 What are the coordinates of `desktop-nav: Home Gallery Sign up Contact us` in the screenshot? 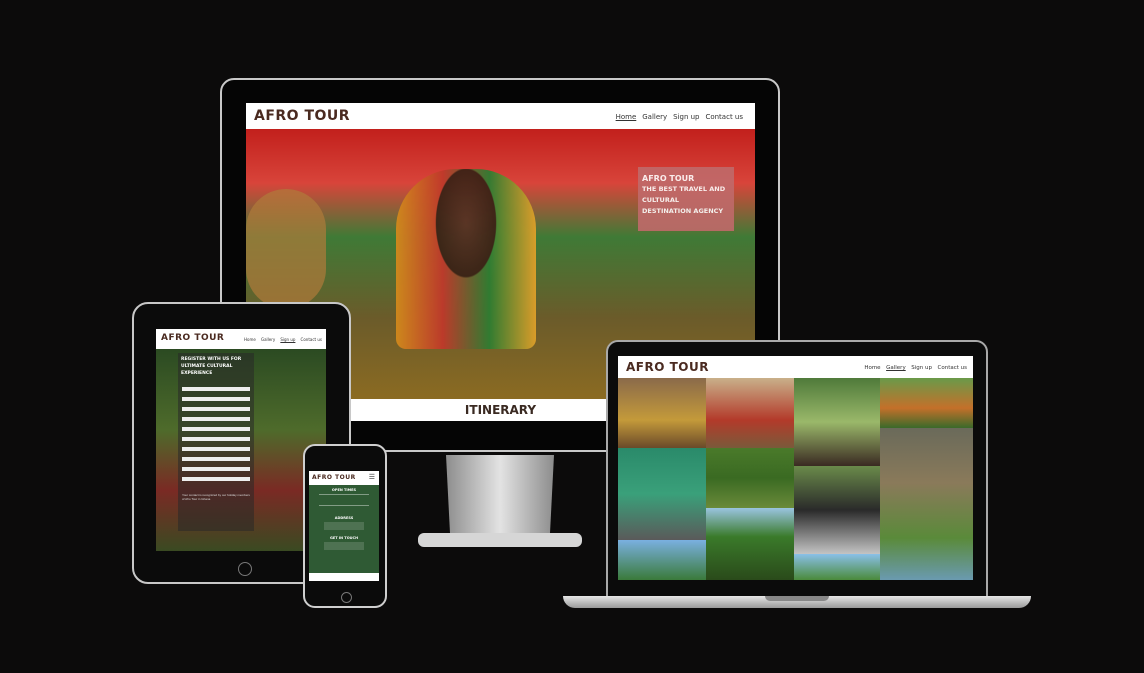 It's located at (677, 117).